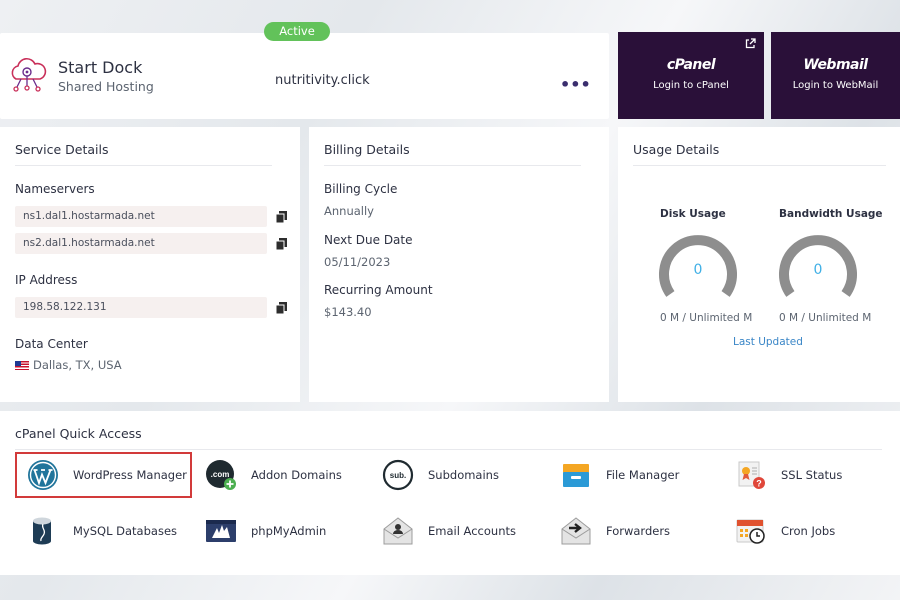 The height and width of the screenshot is (600, 900). I want to click on quick-access-phpmyadmin: phpMyAdmin, so click(280, 531).